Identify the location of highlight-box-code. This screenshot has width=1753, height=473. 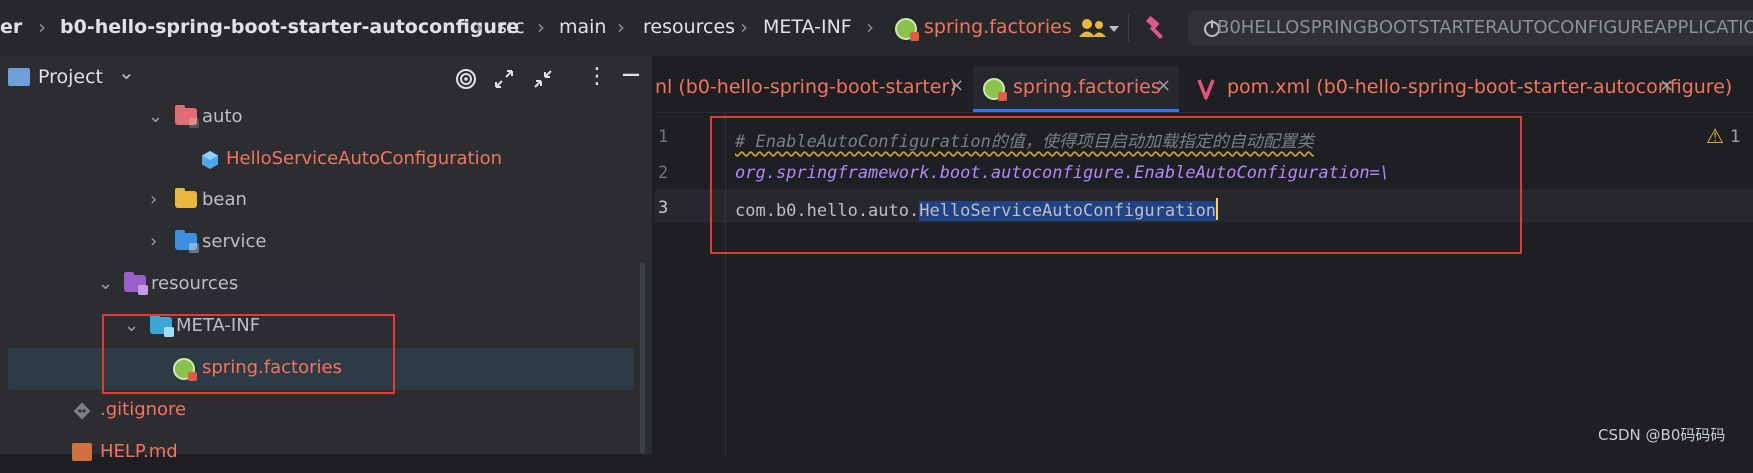
(1116, 185).